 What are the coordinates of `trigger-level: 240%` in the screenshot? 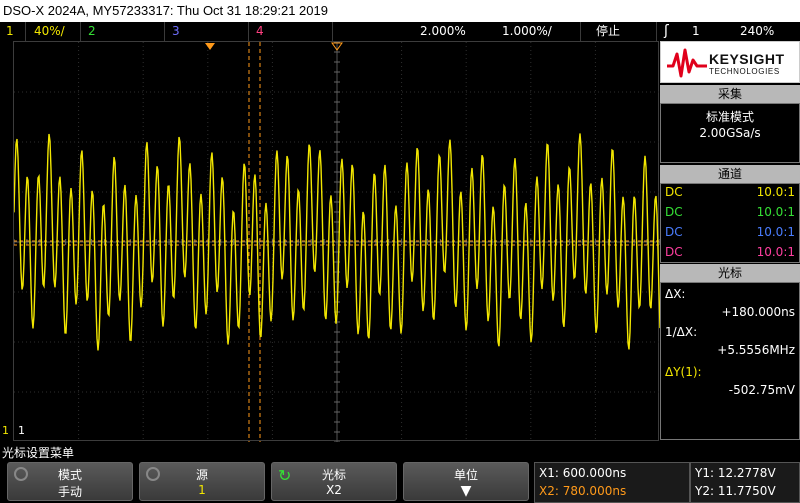 It's located at (757, 31).